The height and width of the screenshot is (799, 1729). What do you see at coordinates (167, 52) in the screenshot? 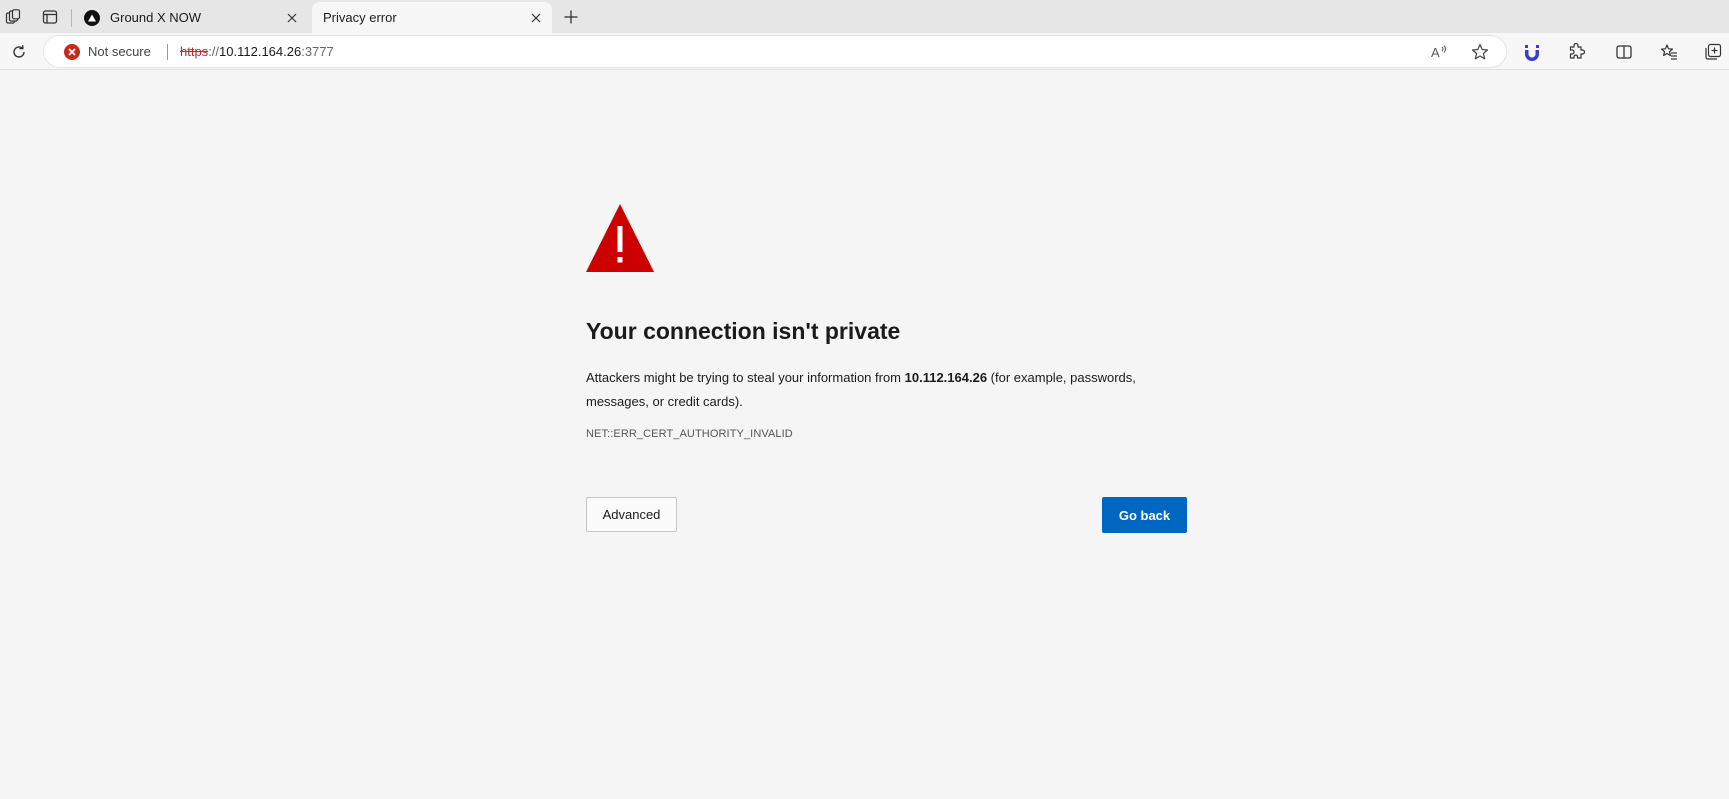
I see `address-divider` at bounding box center [167, 52].